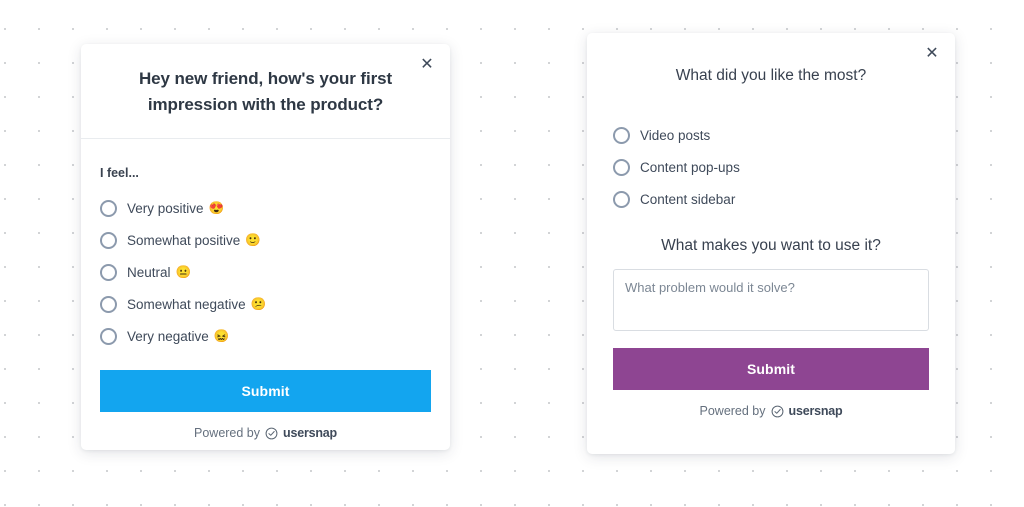  Describe the element at coordinates (675, 135) in the screenshot. I see `radio-option-label: Video posts` at that location.